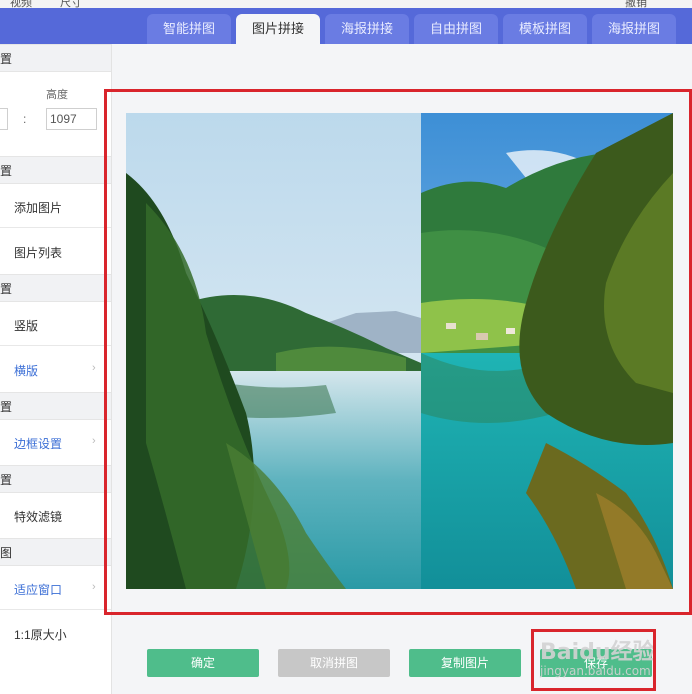 Image resolution: width=692 pixels, height=694 pixels. What do you see at coordinates (4, 119) in the screenshot?
I see `width-input` at bounding box center [4, 119].